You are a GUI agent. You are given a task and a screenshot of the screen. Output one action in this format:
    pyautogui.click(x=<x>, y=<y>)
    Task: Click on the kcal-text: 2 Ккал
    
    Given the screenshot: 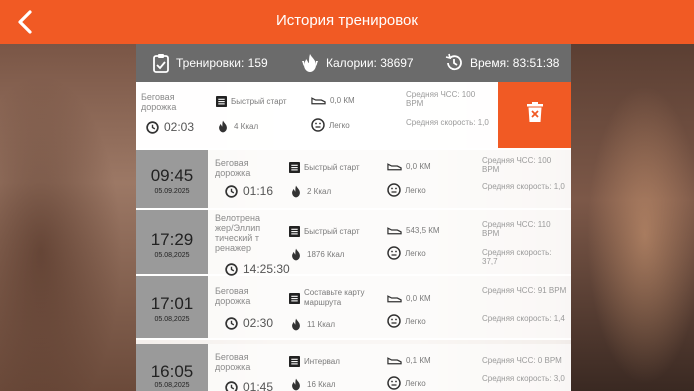 What is the action you would take?
    pyautogui.click(x=319, y=191)
    